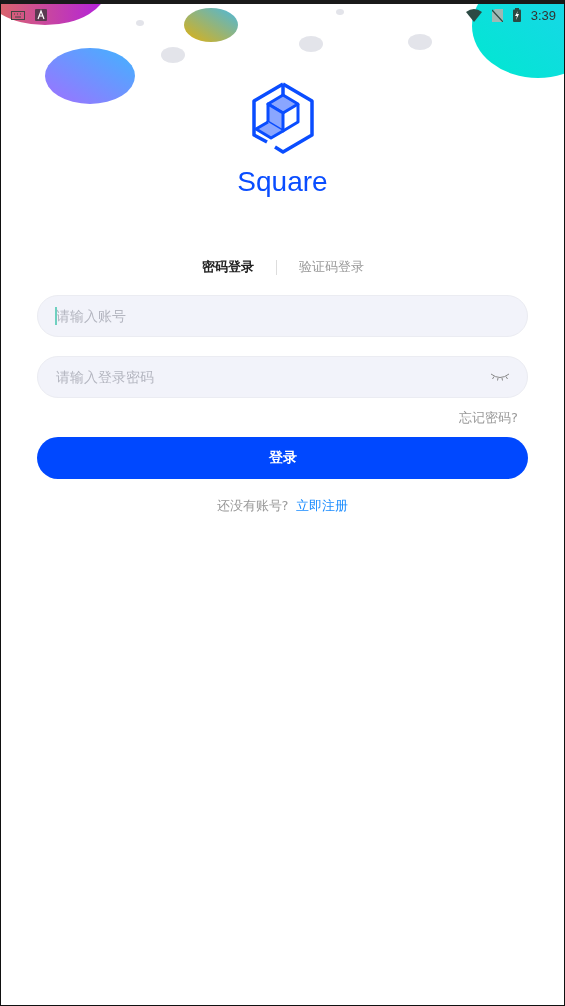  What do you see at coordinates (500, 377) in the screenshot?
I see `eye-closed-icon` at bounding box center [500, 377].